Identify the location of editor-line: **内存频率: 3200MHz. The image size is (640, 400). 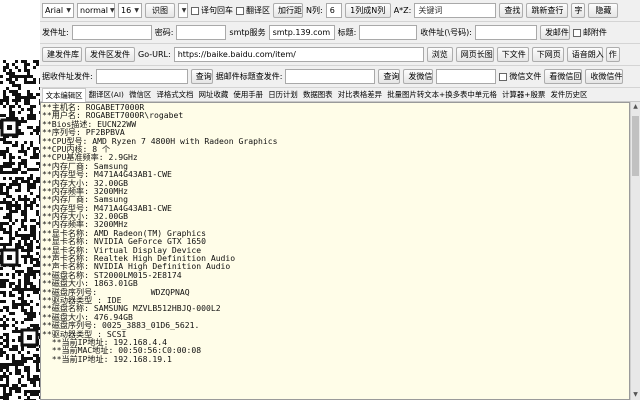
(85, 190).